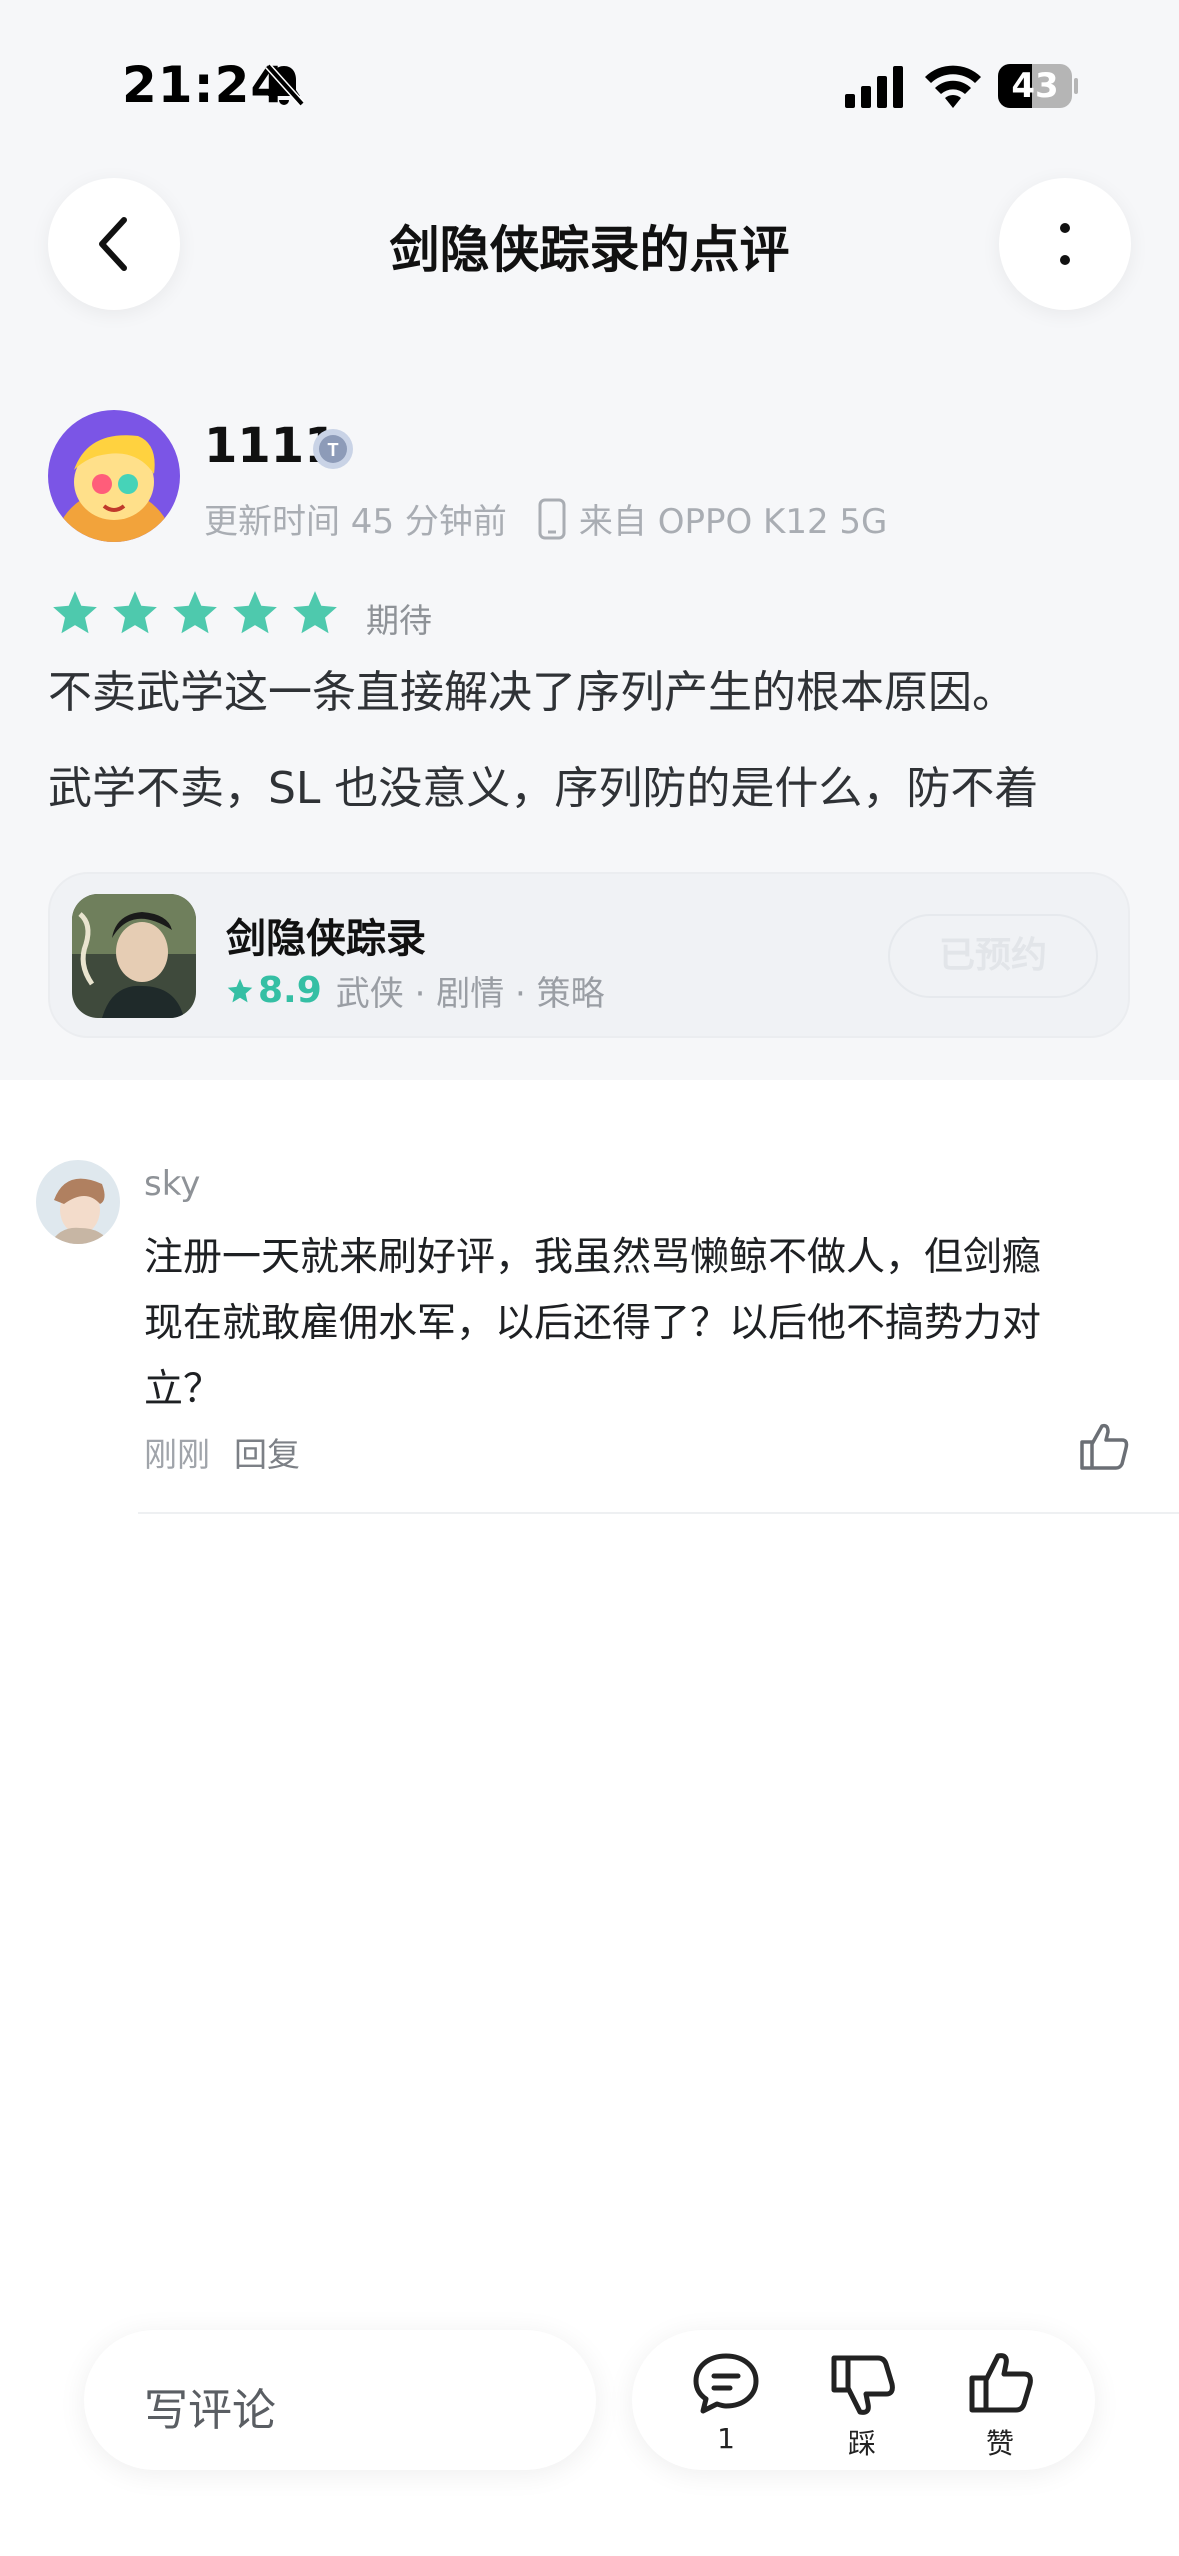 The width and height of the screenshot is (1179, 2556). I want to click on game-icon, so click(134, 956).